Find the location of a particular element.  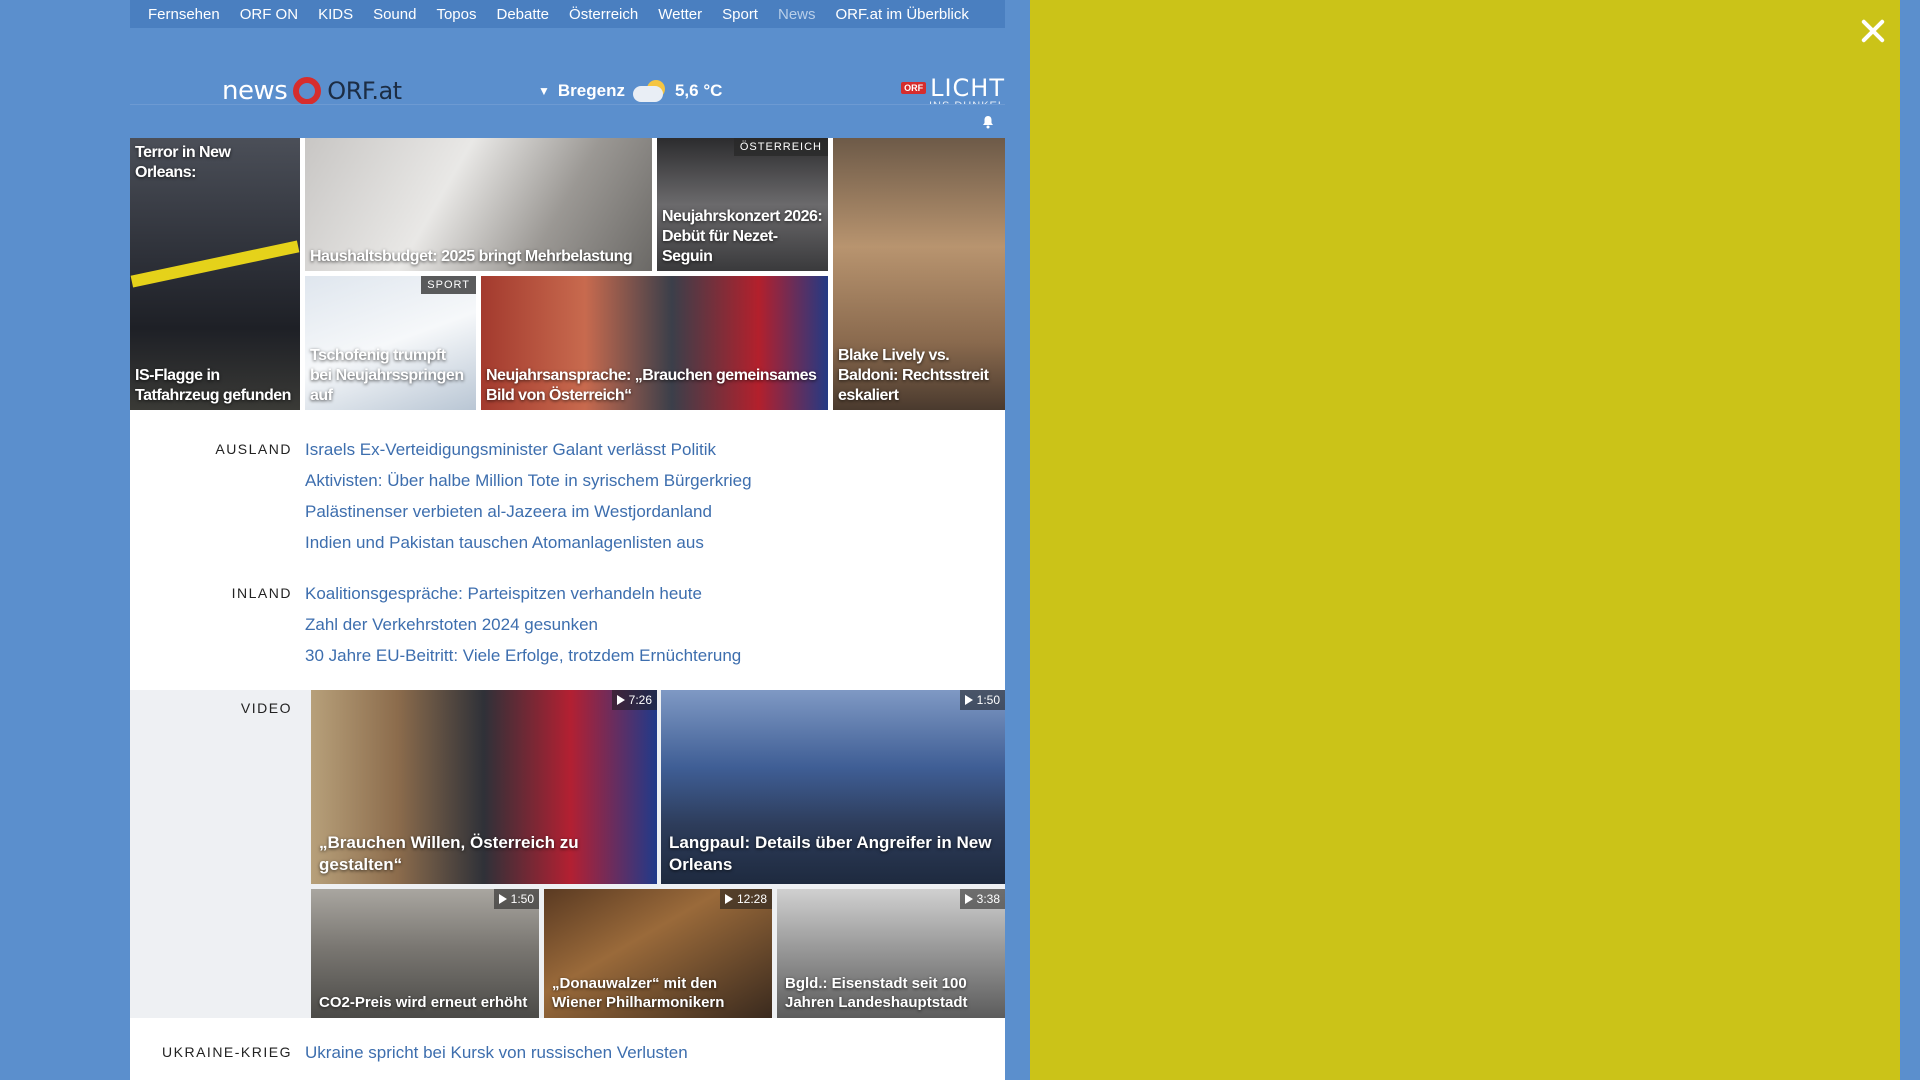

news-orf-logo: news ORF.at is located at coordinates (312, 91).